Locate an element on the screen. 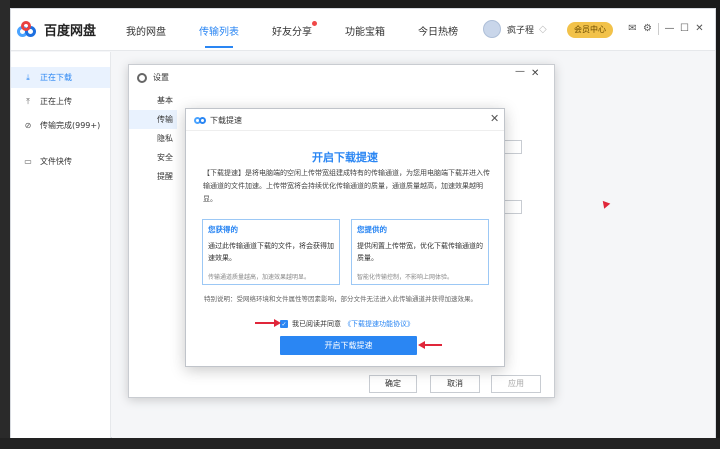 The width and height of the screenshot is (720, 449). sidebar-item-label: 正在下载 is located at coordinates (56, 77).